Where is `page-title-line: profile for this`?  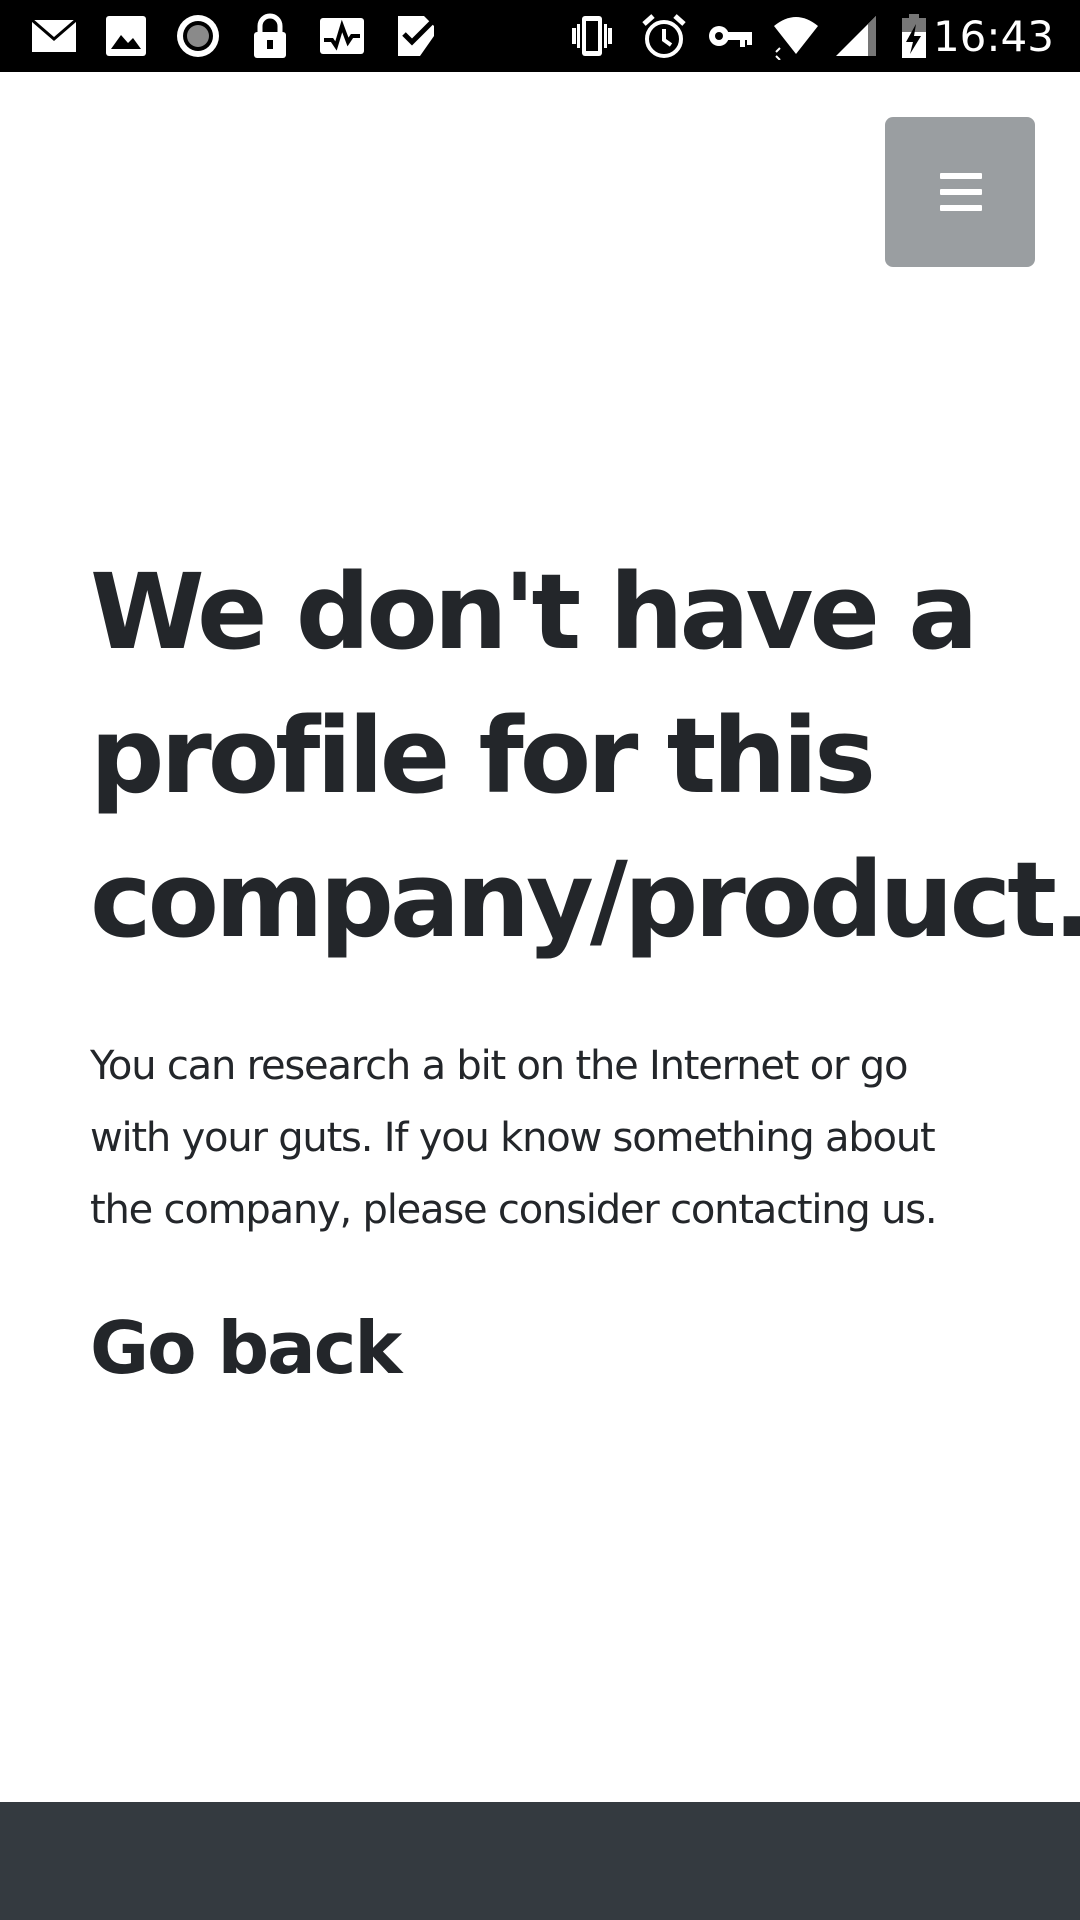
page-title-line: profile for this is located at coordinates (483, 756).